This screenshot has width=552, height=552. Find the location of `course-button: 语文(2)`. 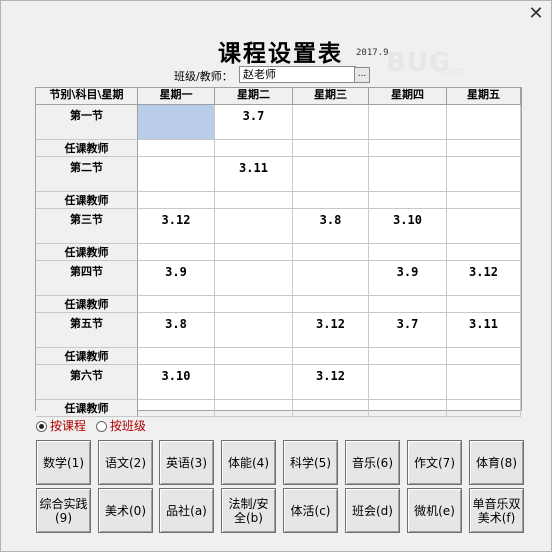

course-button: 语文(2) is located at coordinates (125, 462).